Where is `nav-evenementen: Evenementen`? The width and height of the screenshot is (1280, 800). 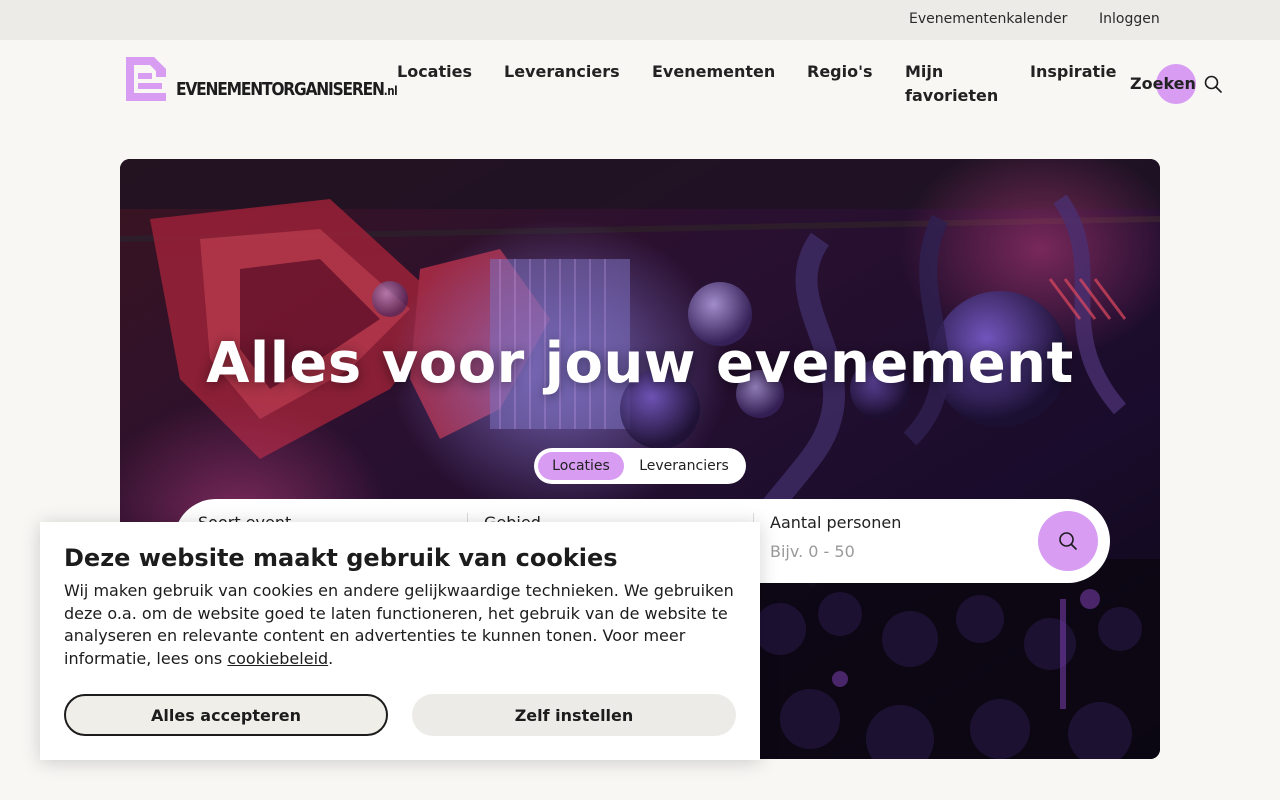
nav-evenementen: Evenementen is located at coordinates (713, 72).